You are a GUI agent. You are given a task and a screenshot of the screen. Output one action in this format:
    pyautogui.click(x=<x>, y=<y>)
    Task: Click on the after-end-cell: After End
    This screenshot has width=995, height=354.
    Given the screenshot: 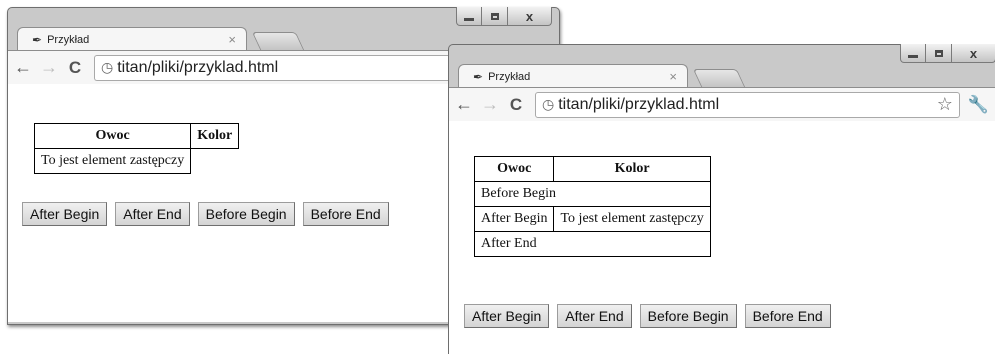 What is the action you would take?
    pyautogui.click(x=592, y=244)
    